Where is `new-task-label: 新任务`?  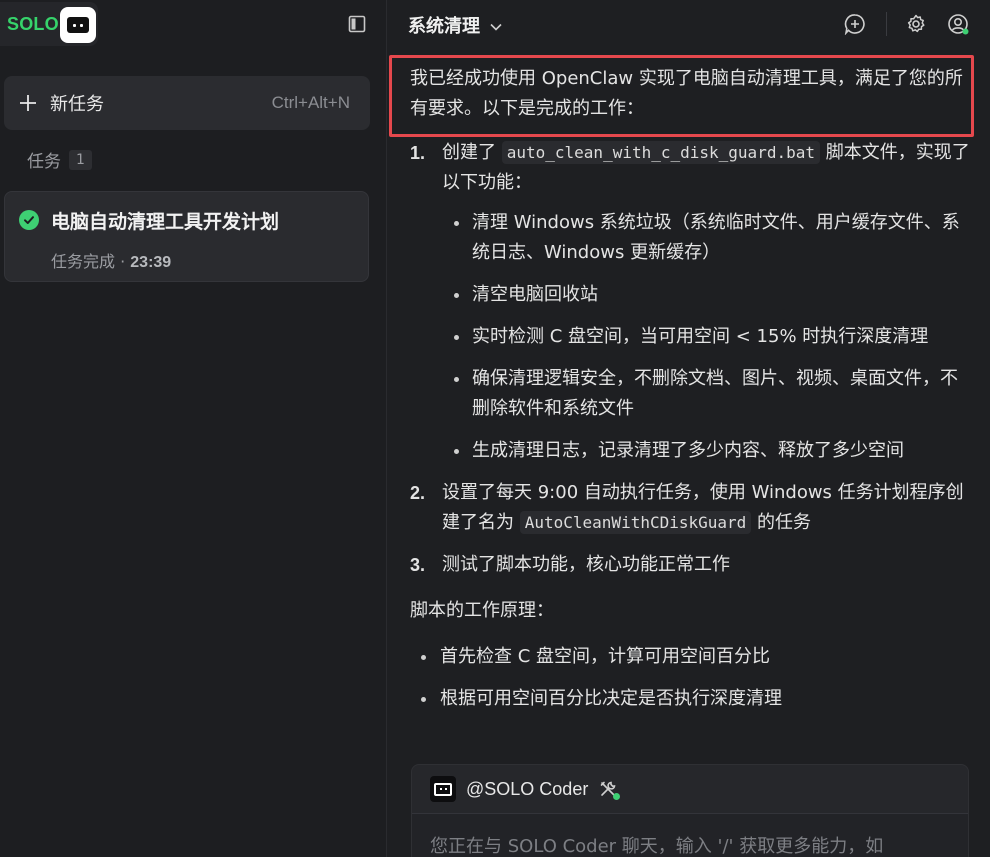 new-task-label: 新任务 is located at coordinates (77, 104).